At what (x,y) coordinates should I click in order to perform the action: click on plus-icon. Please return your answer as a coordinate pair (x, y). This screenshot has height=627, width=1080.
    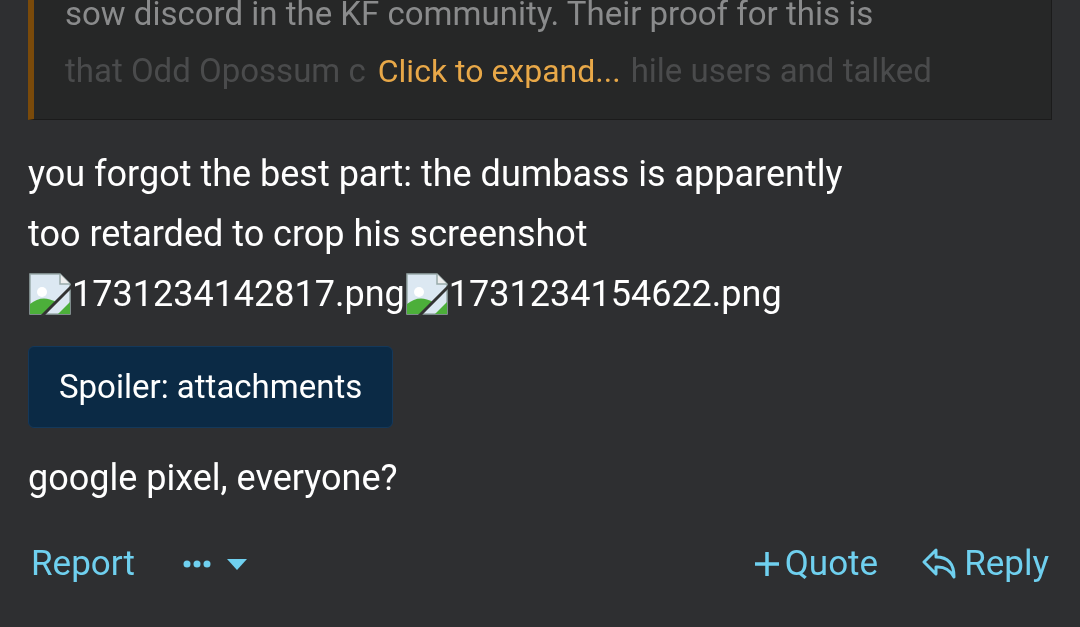
    Looking at the image, I should click on (766, 564).